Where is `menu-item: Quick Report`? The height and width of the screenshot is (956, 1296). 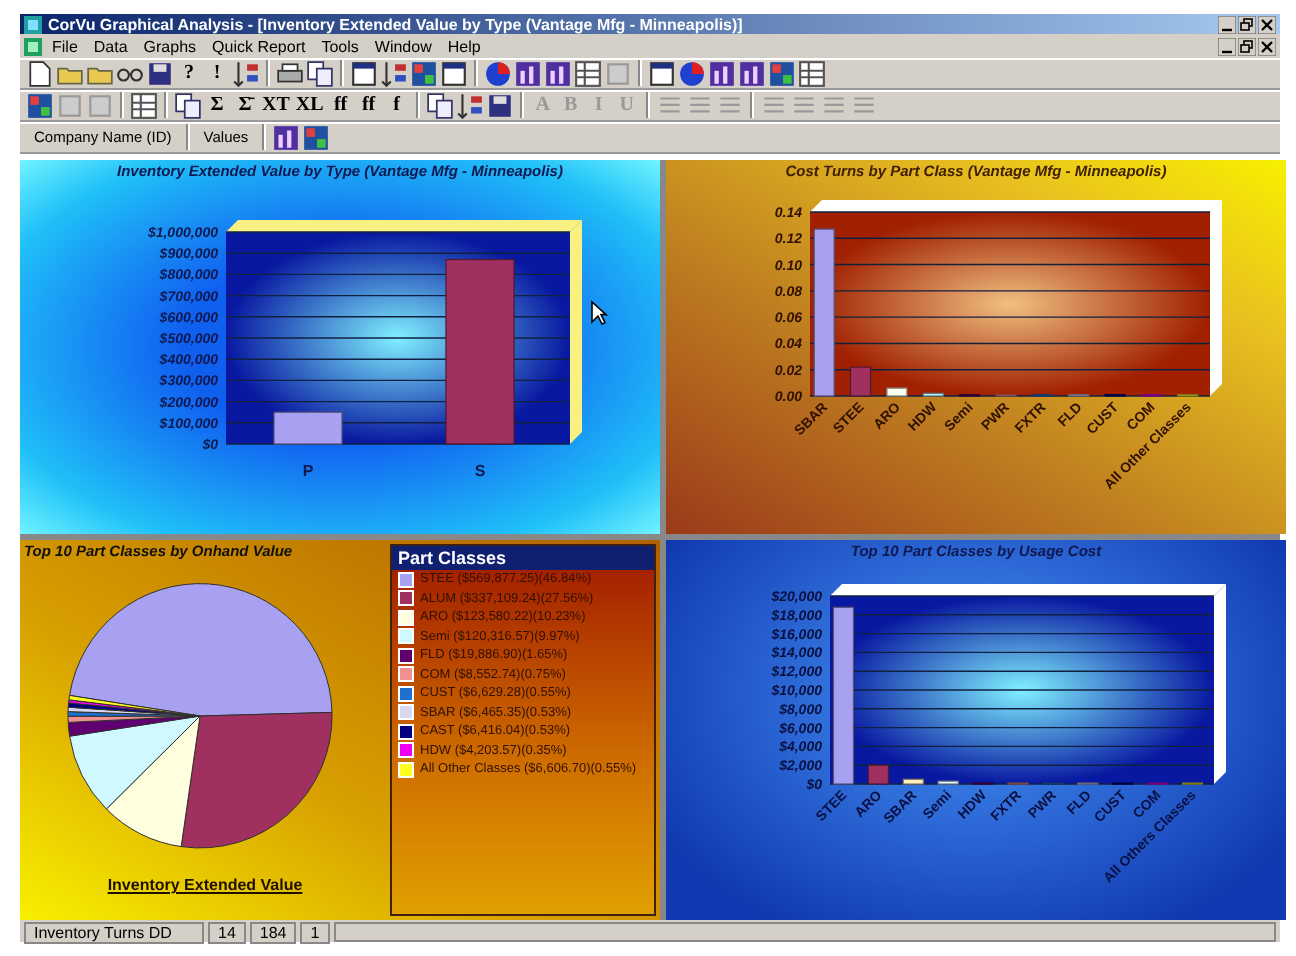 menu-item: Quick Report is located at coordinates (259, 46).